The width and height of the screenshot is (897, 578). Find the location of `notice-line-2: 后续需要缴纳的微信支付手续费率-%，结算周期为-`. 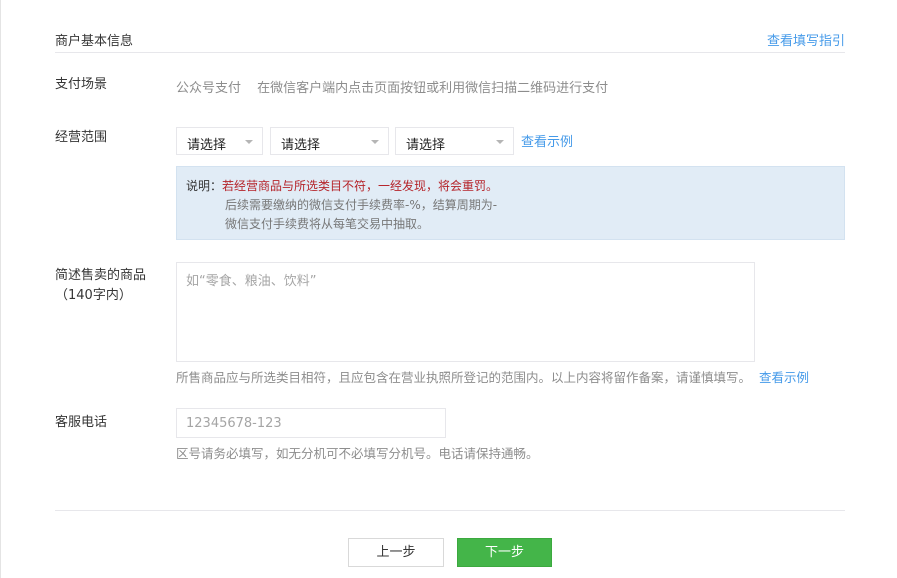

notice-line-2: 后续需要缴纳的微信支付手续费率-%，结算周期为- is located at coordinates (361, 205).